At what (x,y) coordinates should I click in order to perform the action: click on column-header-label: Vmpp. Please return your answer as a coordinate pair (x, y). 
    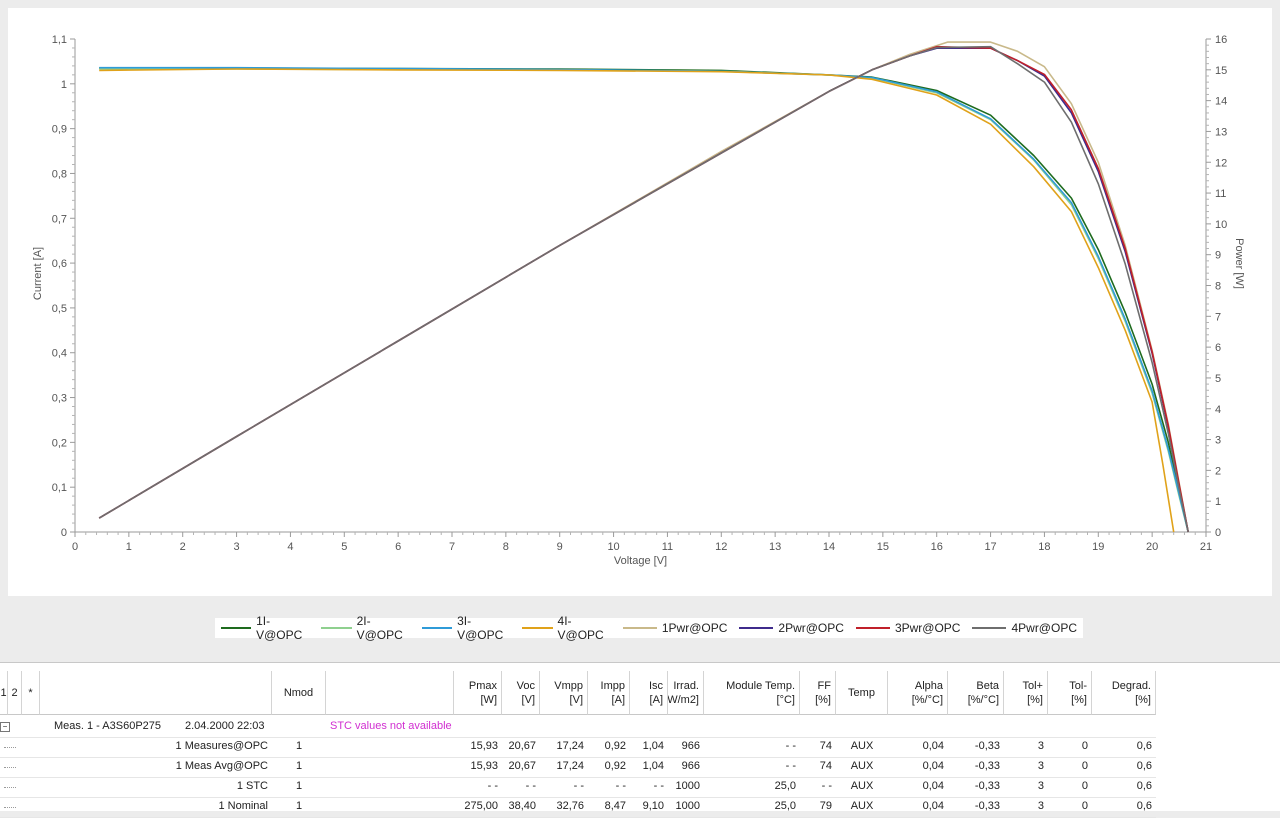
    Looking at the image, I should click on (568, 685).